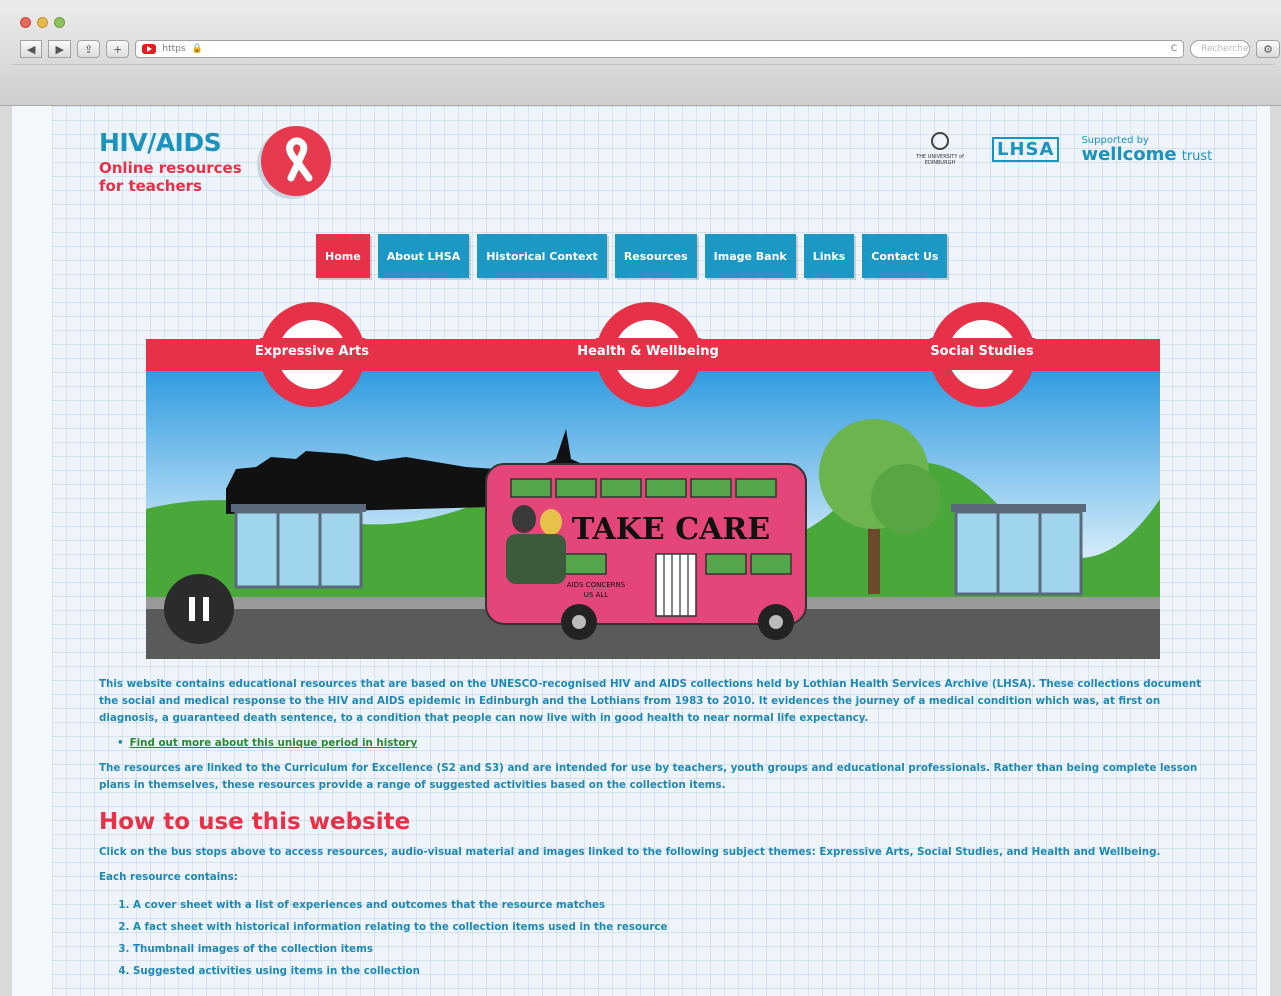 The width and height of the screenshot is (1281, 996). What do you see at coordinates (149, 49) in the screenshot?
I see `youtube-icon` at bounding box center [149, 49].